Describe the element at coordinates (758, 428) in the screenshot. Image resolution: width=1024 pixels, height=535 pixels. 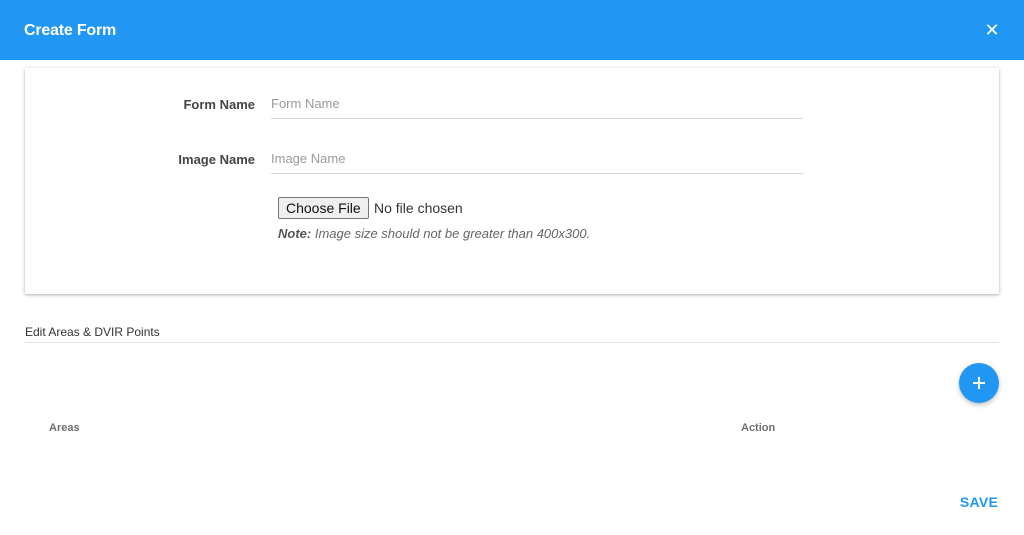
I see `table-header-action: Action` at that location.